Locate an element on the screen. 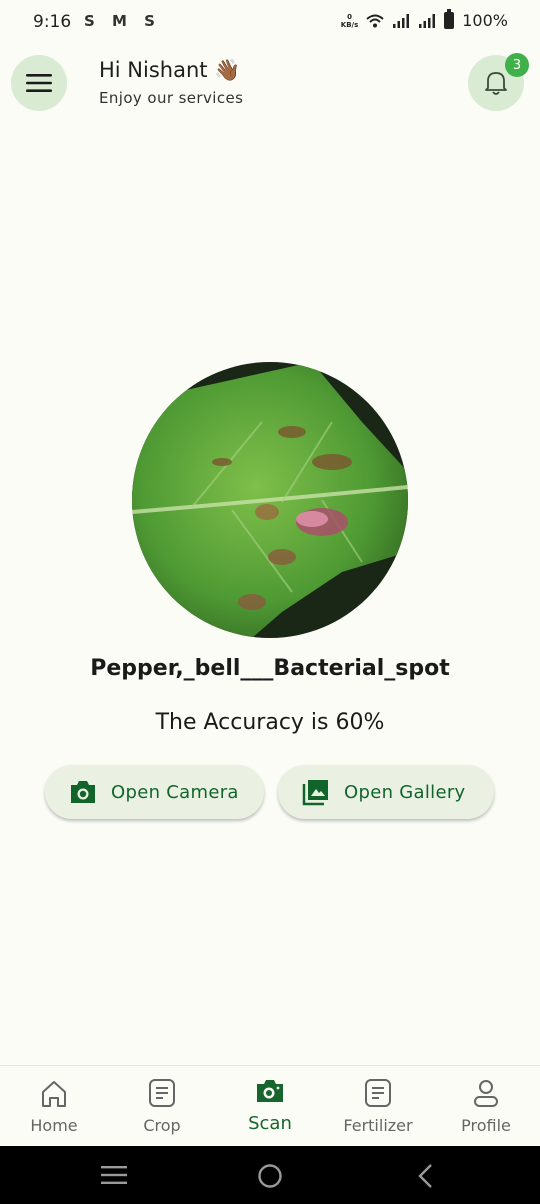 The height and width of the screenshot is (1204, 540). status-right: 0 KB/s 100% is located at coordinates (424, 19).